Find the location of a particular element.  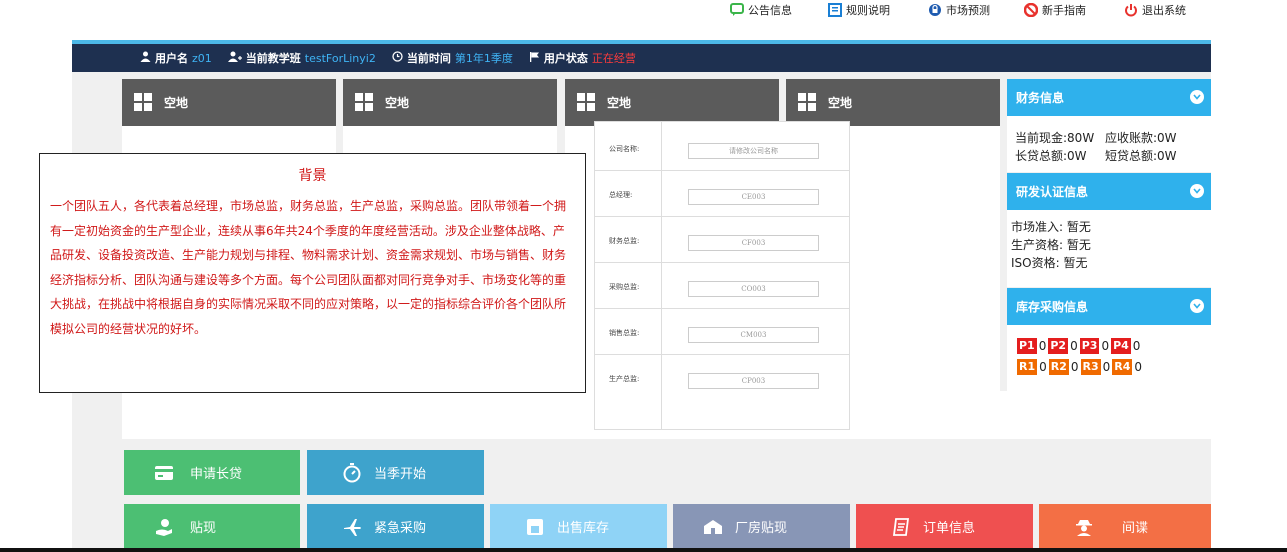

short-loan-value: 短贷总额:0W is located at coordinates (1141, 155).